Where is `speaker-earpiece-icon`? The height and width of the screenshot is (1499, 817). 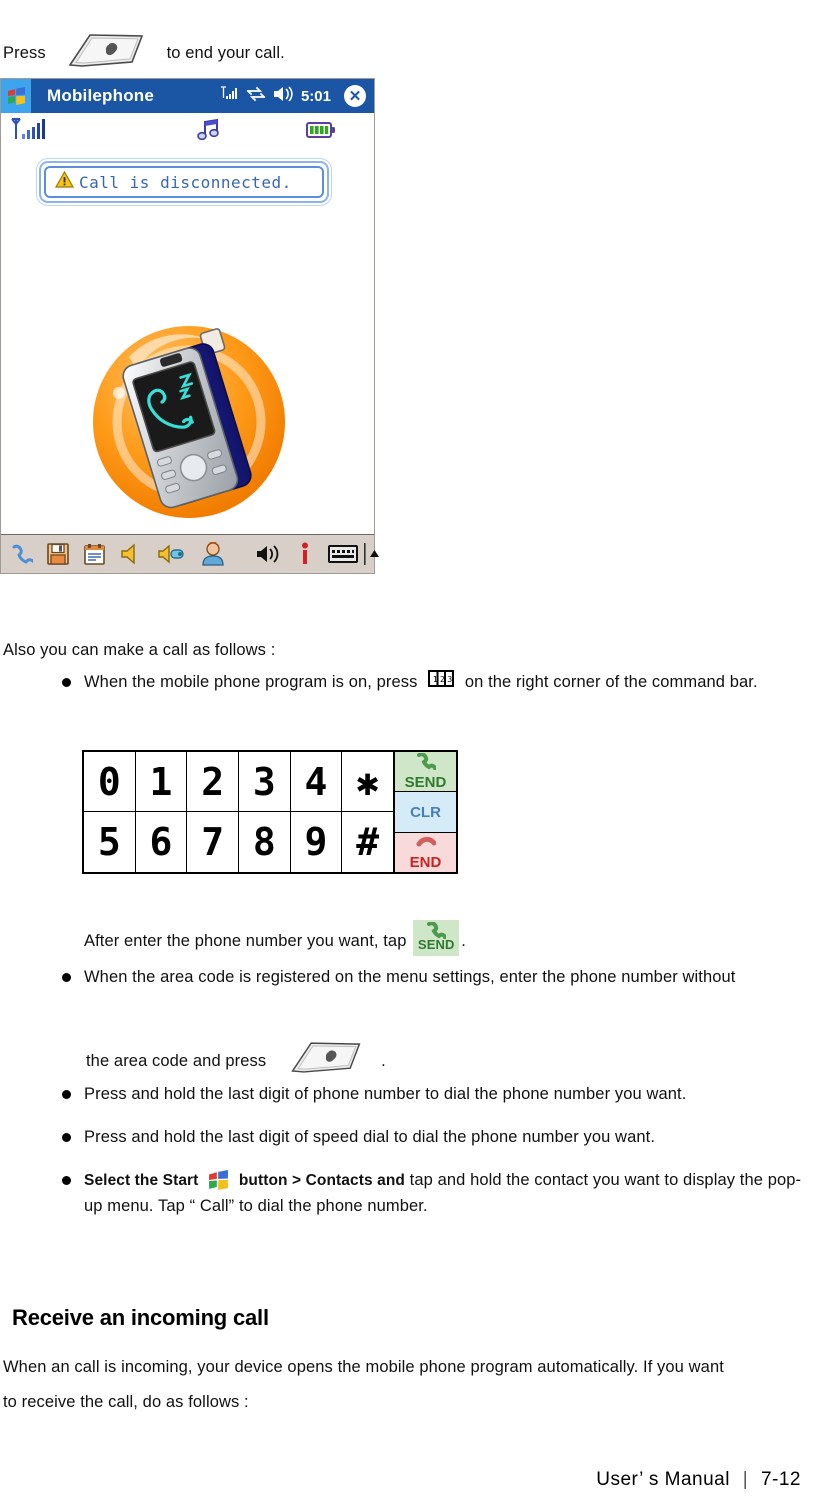
speaker-earpiece-icon is located at coordinates (172, 554).